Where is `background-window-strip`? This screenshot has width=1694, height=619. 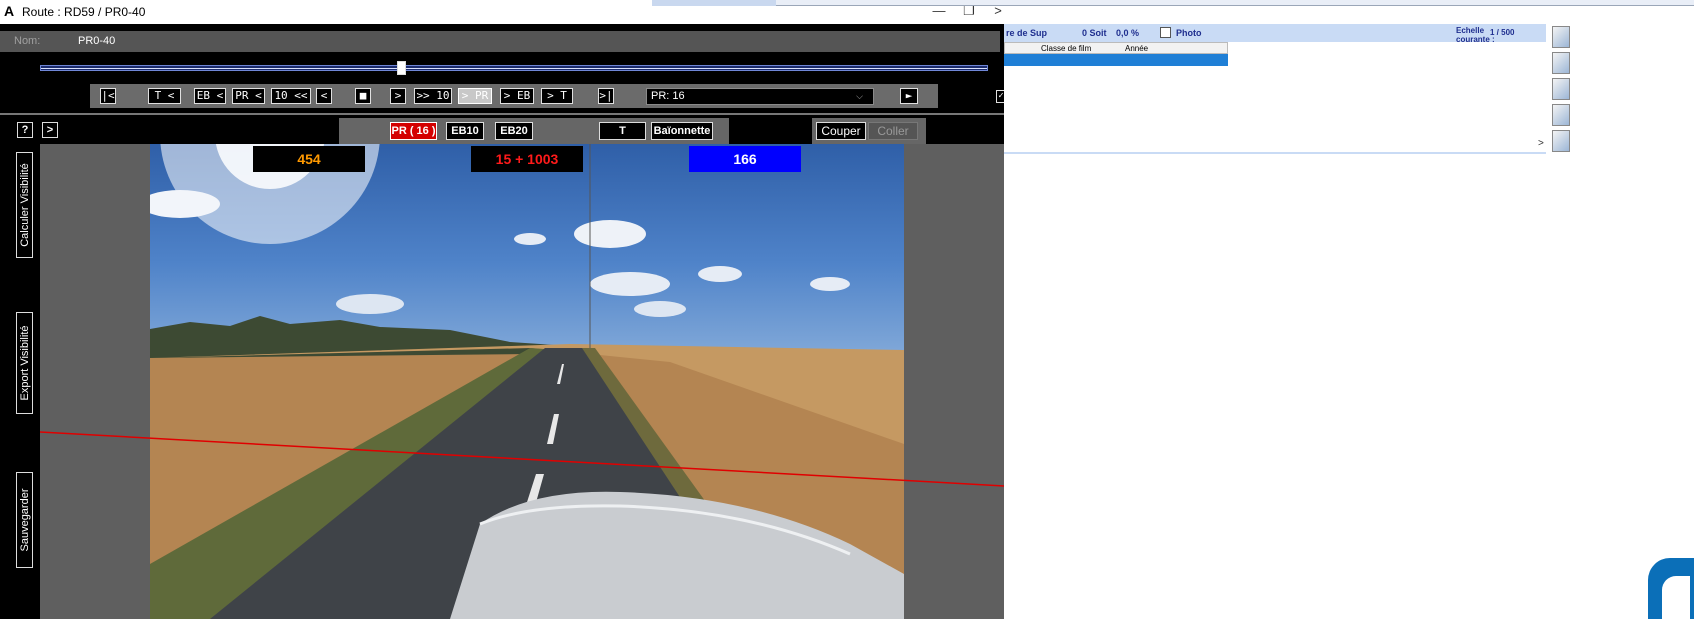
background-window-strip is located at coordinates (1173, 3).